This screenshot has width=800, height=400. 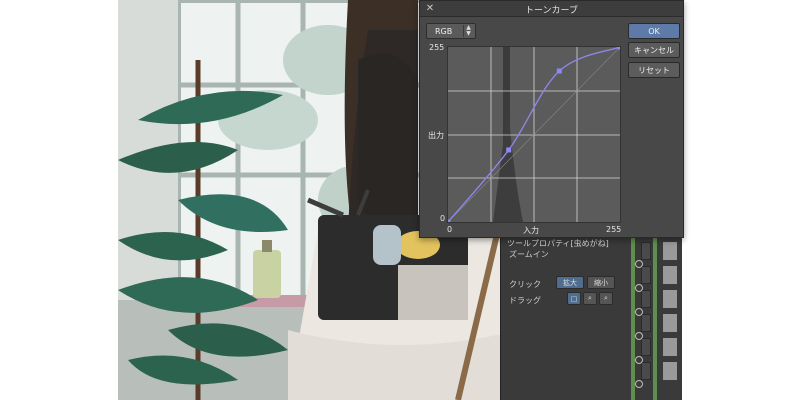 I want to click on click-zoom-in-button: 拡大, so click(x=570, y=282).